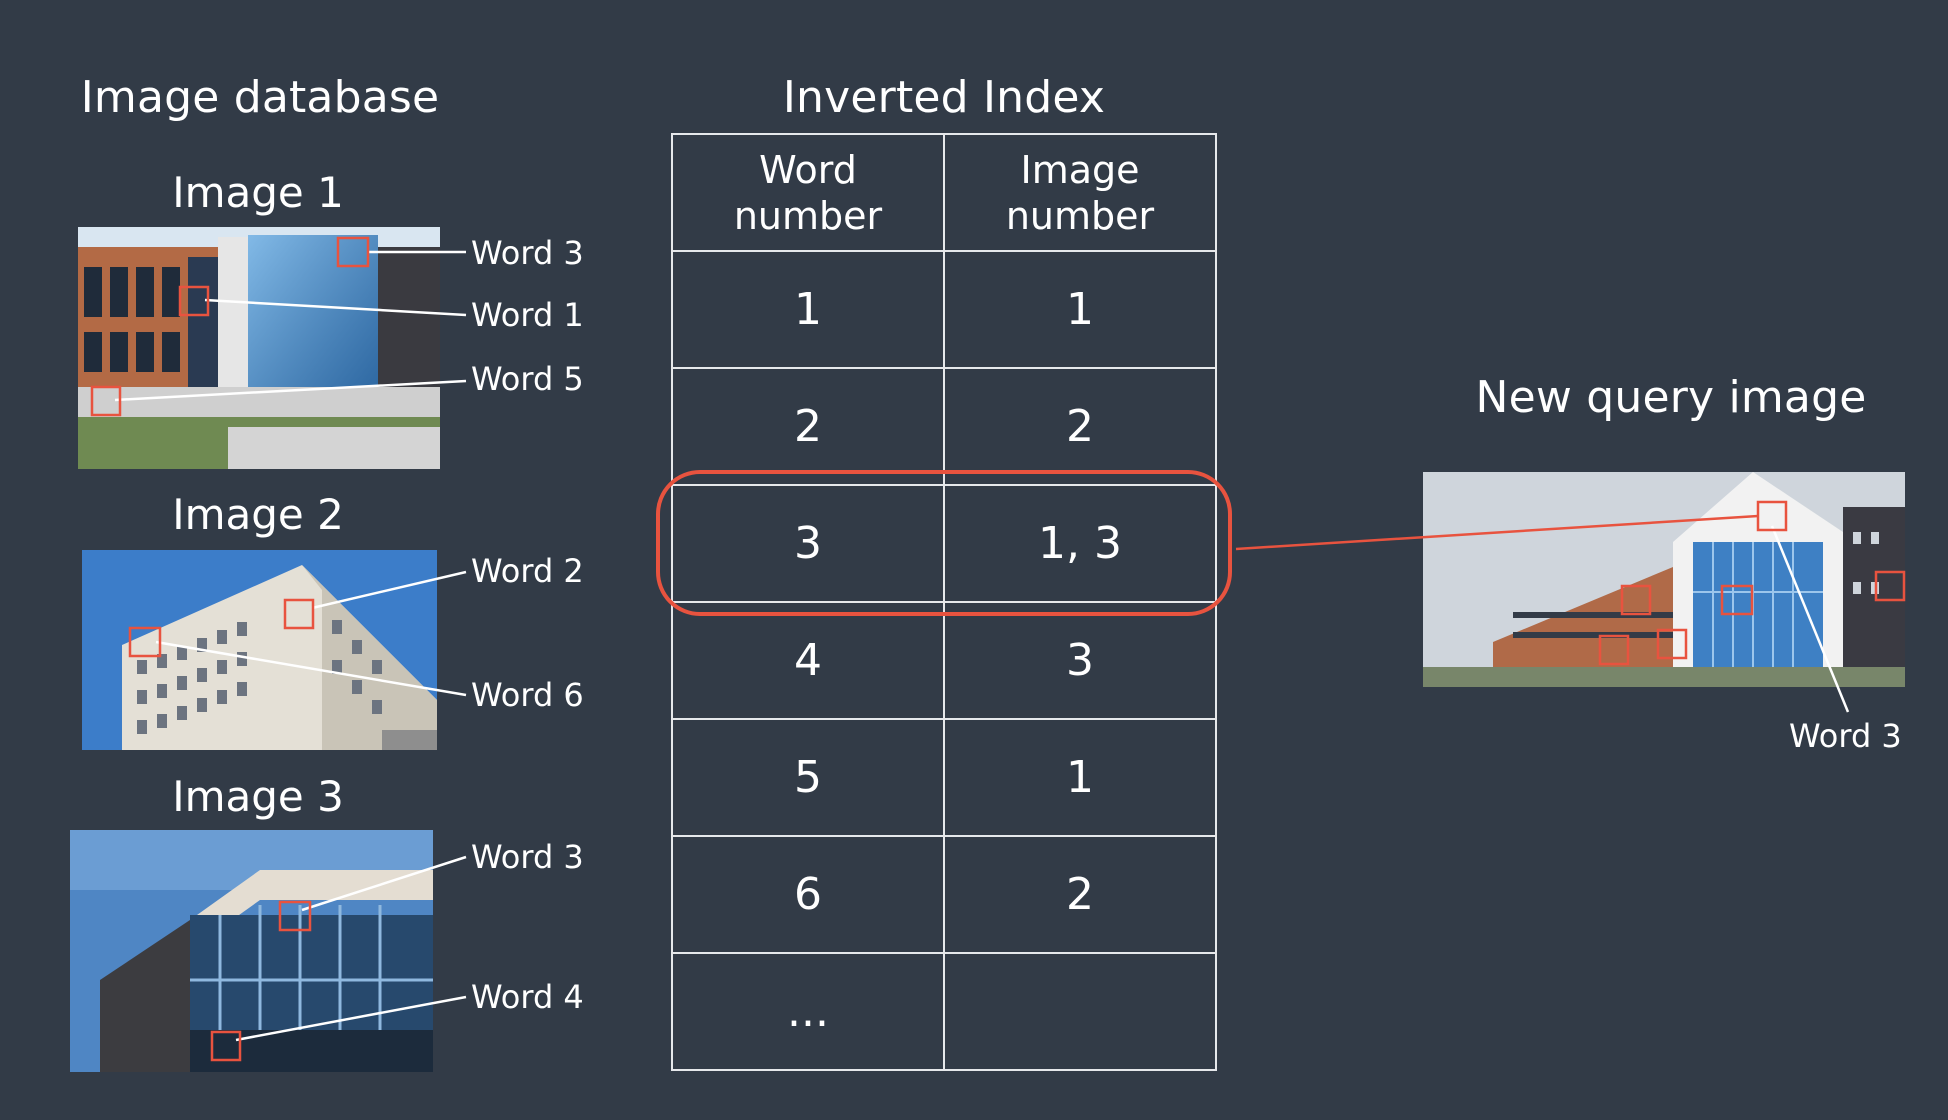 The image size is (1948, 1120). I want to click on image-1-word-5-label: Word 5, so click(527, 379).